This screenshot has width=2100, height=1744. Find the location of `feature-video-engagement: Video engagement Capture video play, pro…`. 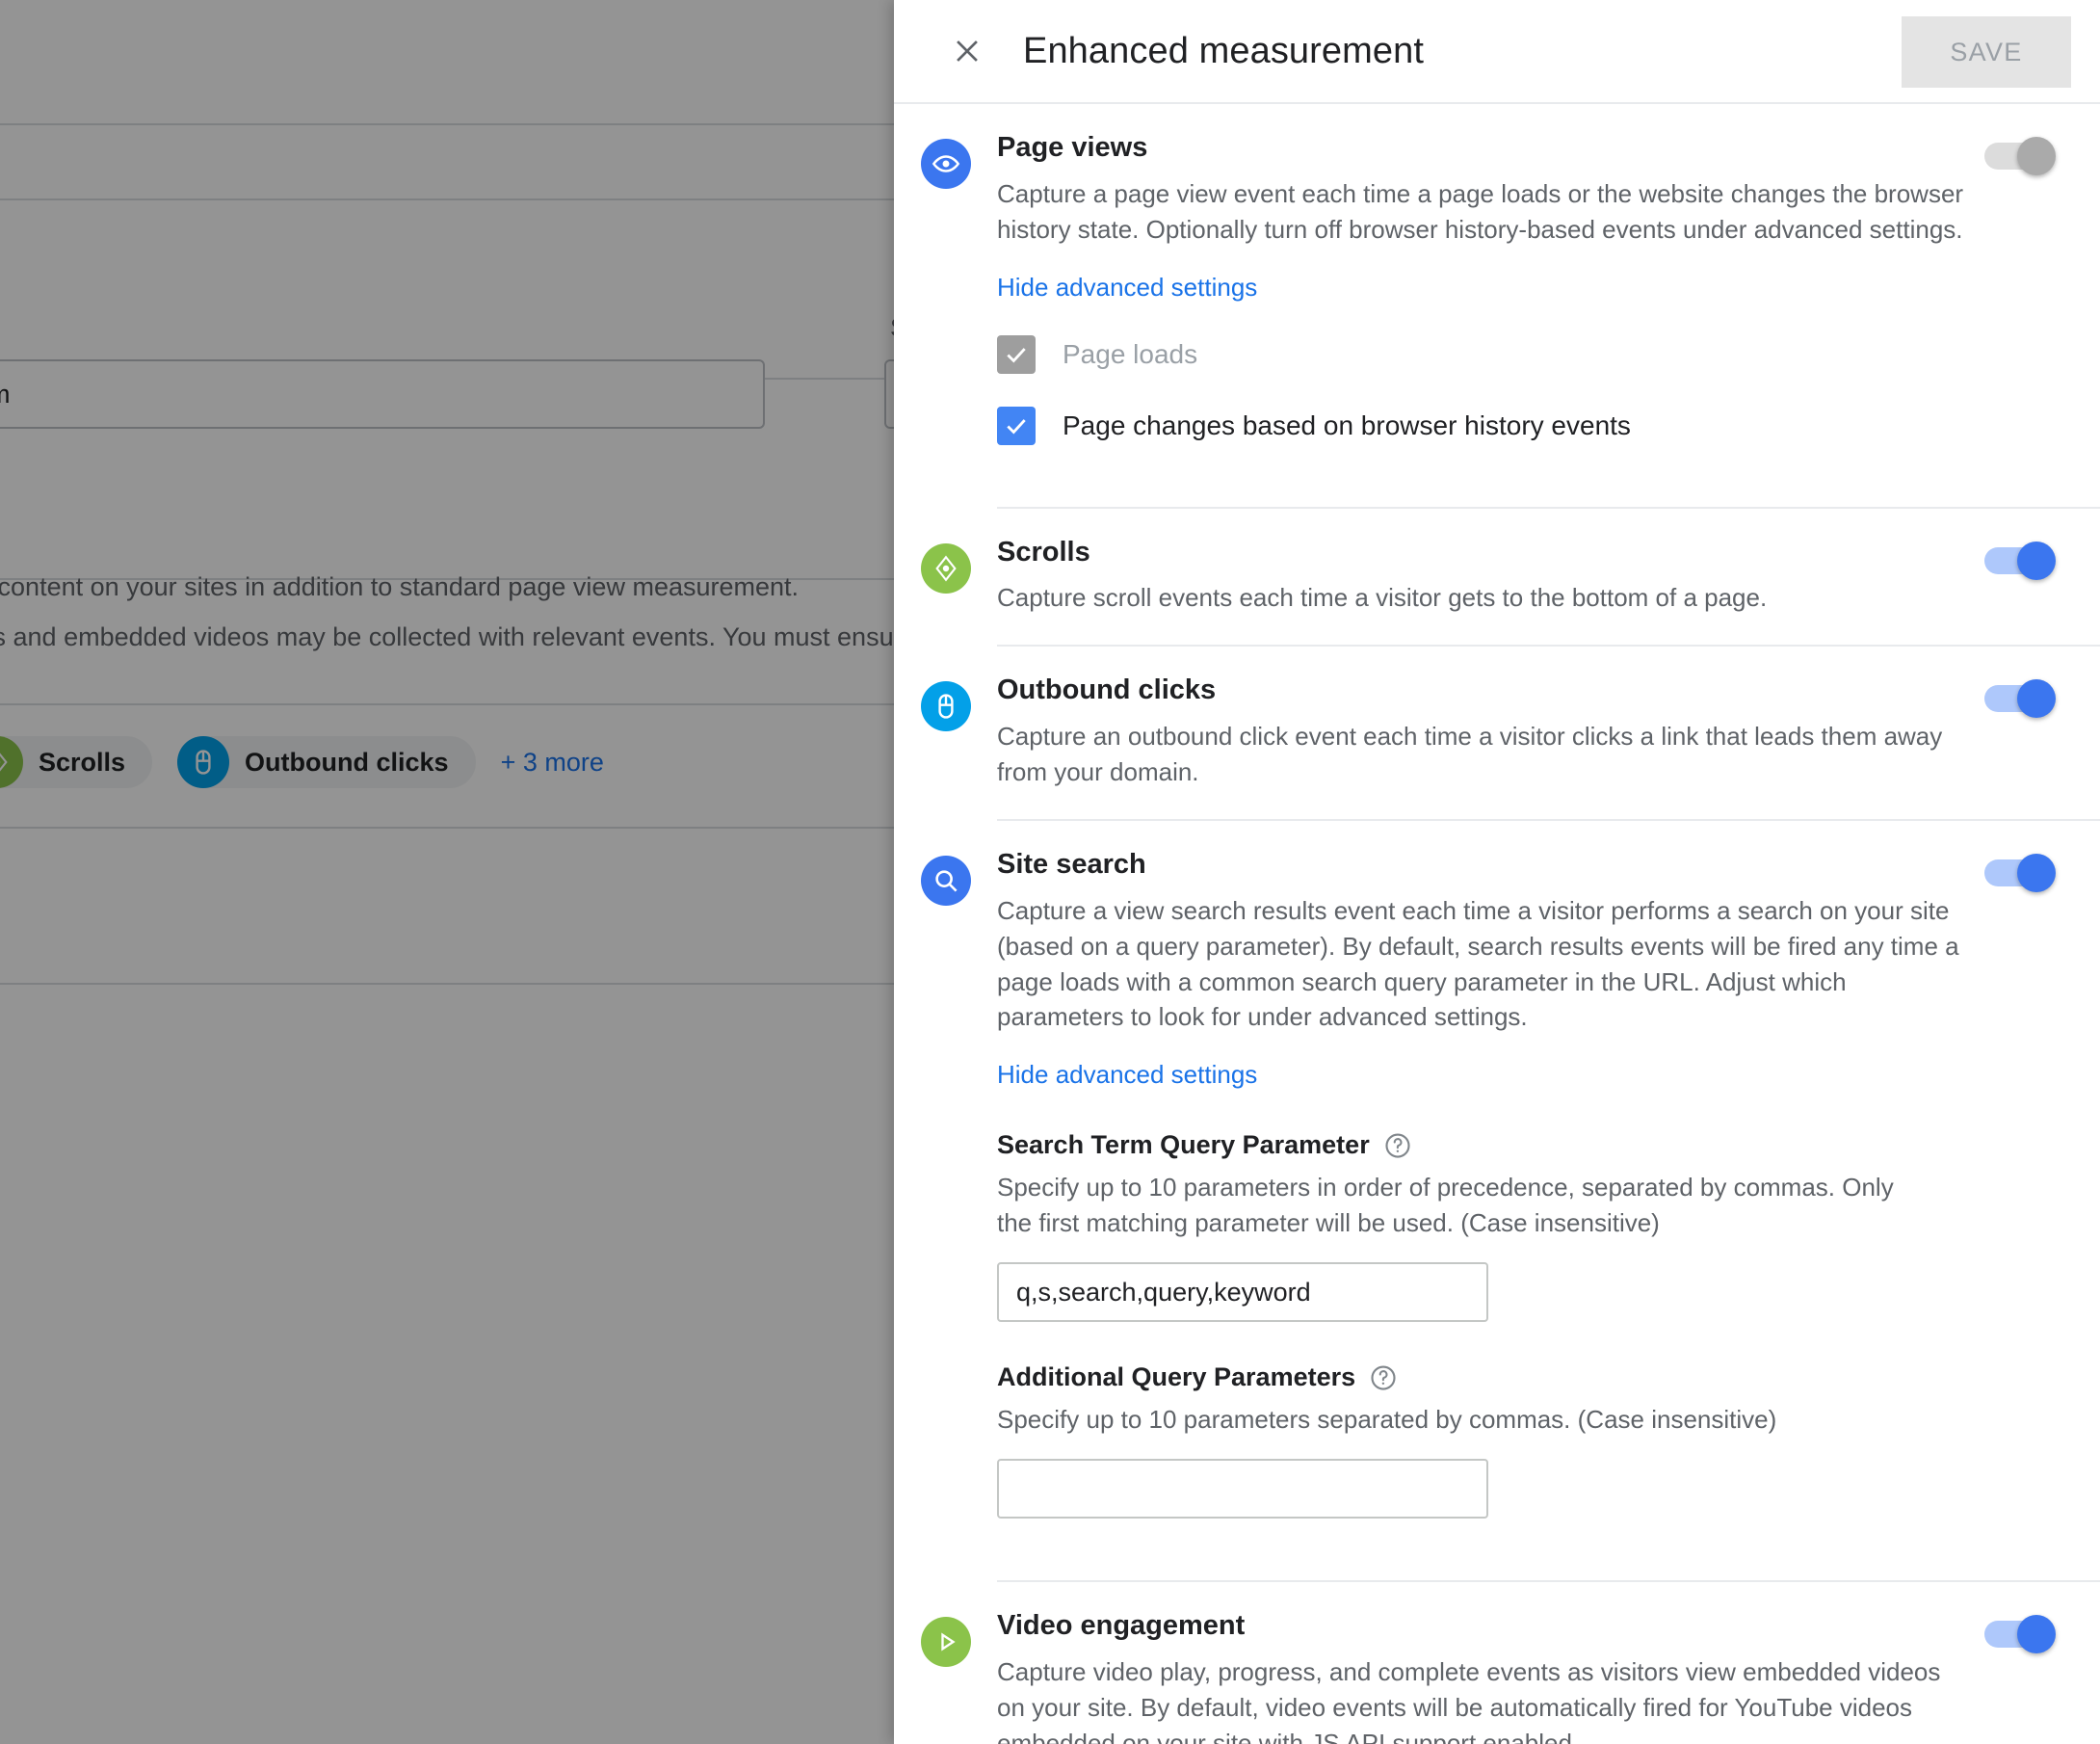

feature-video-engagement: Video engagement Capture video play, pro… is located at coordinates (1510, 1662).